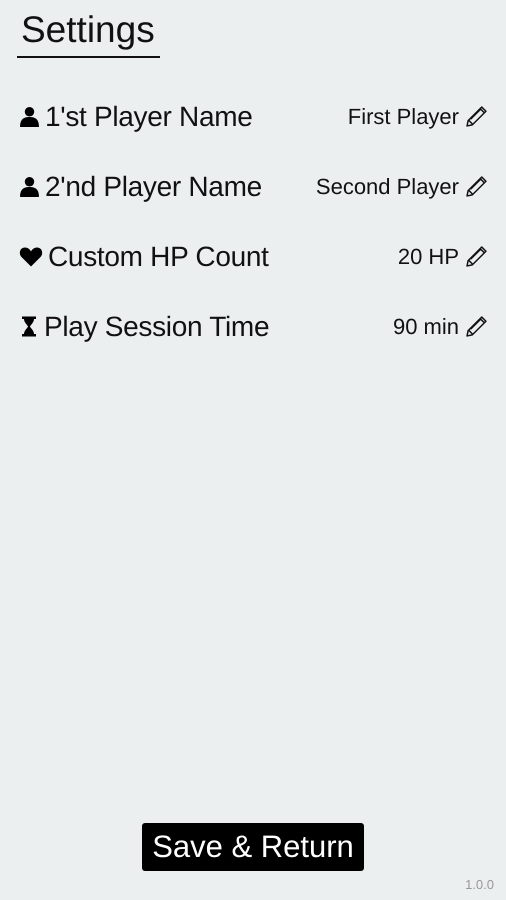 Image resolution: width=506 pixels, height=900 pixels. What do you see at coordinates (31, 256) in the screenshot?
I see `heart-icon` at bounding box center [31, 256].